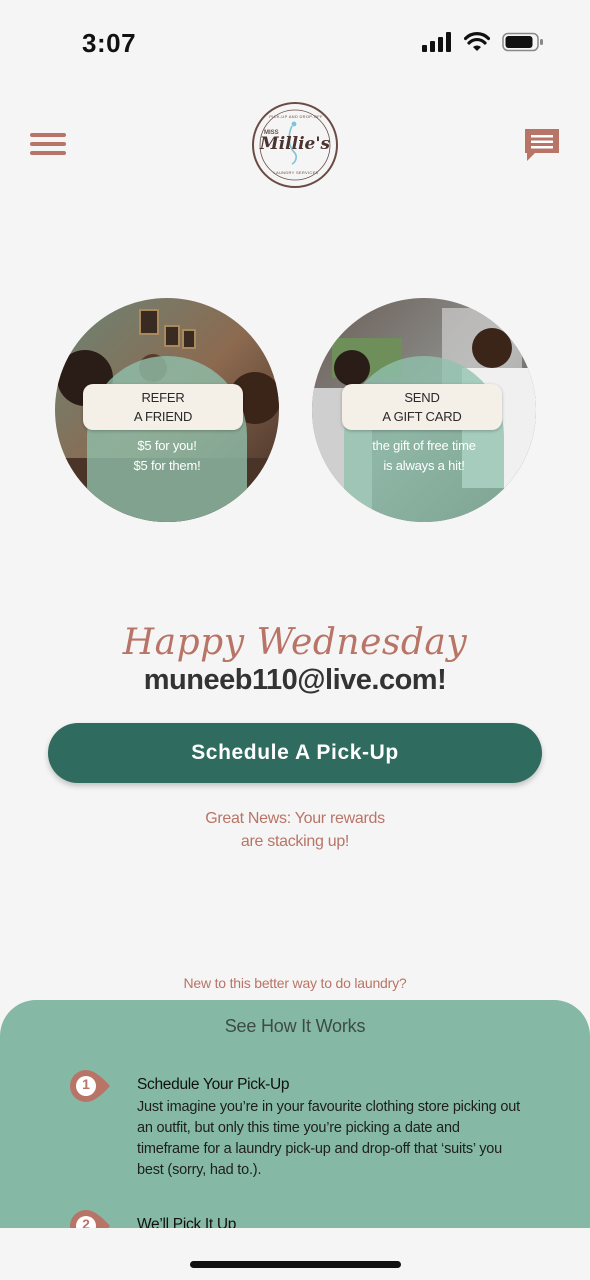 Image resolution: width=590 pixels, height=1280 pixels. Describe the element at coordinates (295, 1026) in the screenshot. I see `how-it-works-title: See How It Works` at that location.